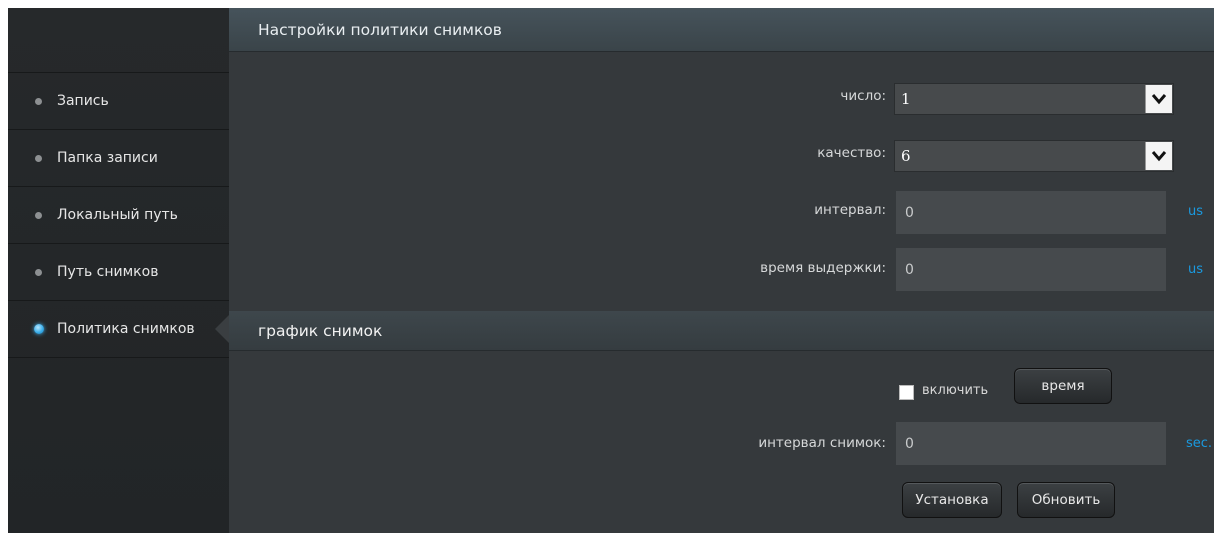 This screenshot has width=1214, height=533. Describe the element at coordinates (906, 99) in the screenshot. I see `count-select-value: 1` at that location.